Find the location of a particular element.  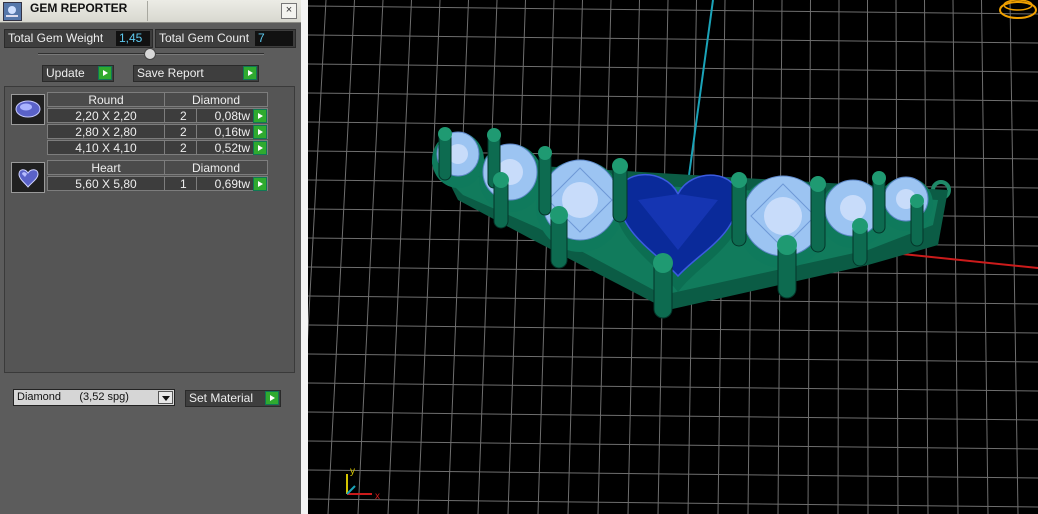

title-bar: GEM REPORTER × is located at coordinates (150, 11).